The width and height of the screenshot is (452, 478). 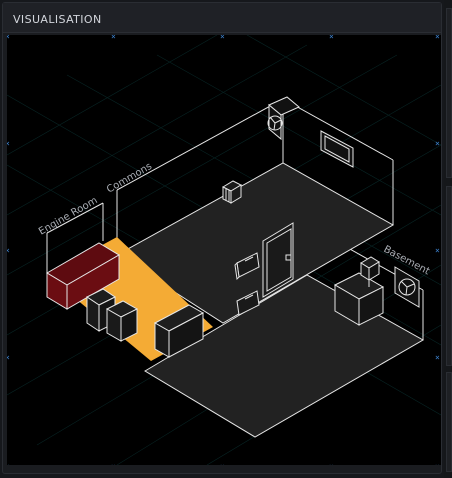 What do you see at coordinates (407, 260) in the screenshot?
I see `room-label-basement: Basement` at bounding box center [407, 260].